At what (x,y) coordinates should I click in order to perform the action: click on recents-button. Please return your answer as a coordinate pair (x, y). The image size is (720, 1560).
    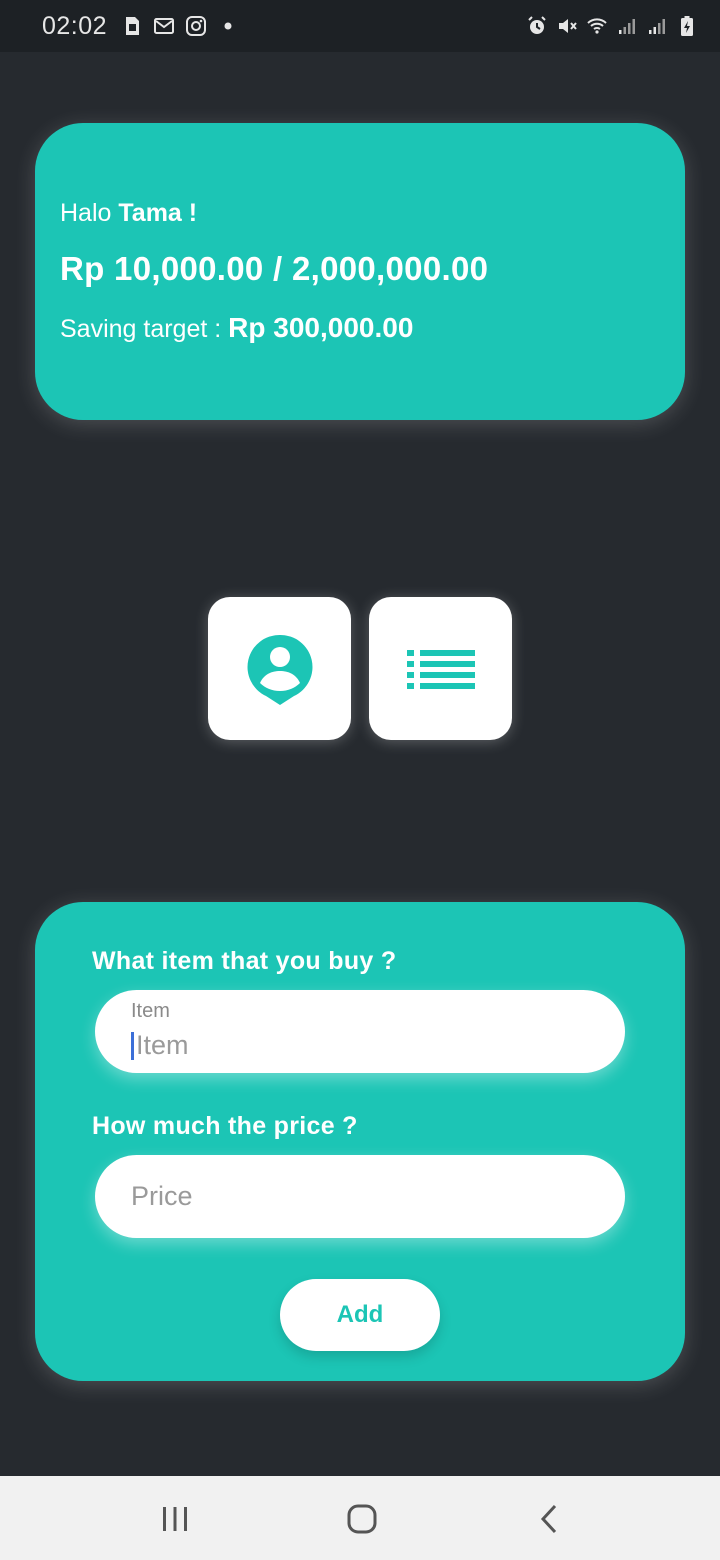
    Looking at the image, I should click on (175, 1519).